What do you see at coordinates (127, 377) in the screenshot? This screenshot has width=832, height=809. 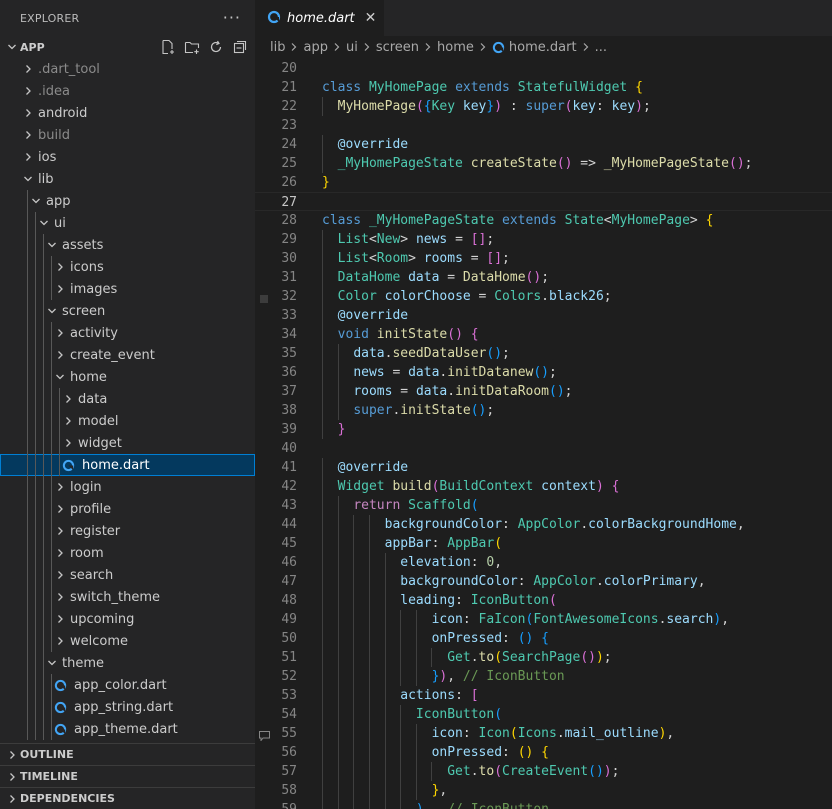 I see `tree-item-home: home` at bounding box center [127, 377].